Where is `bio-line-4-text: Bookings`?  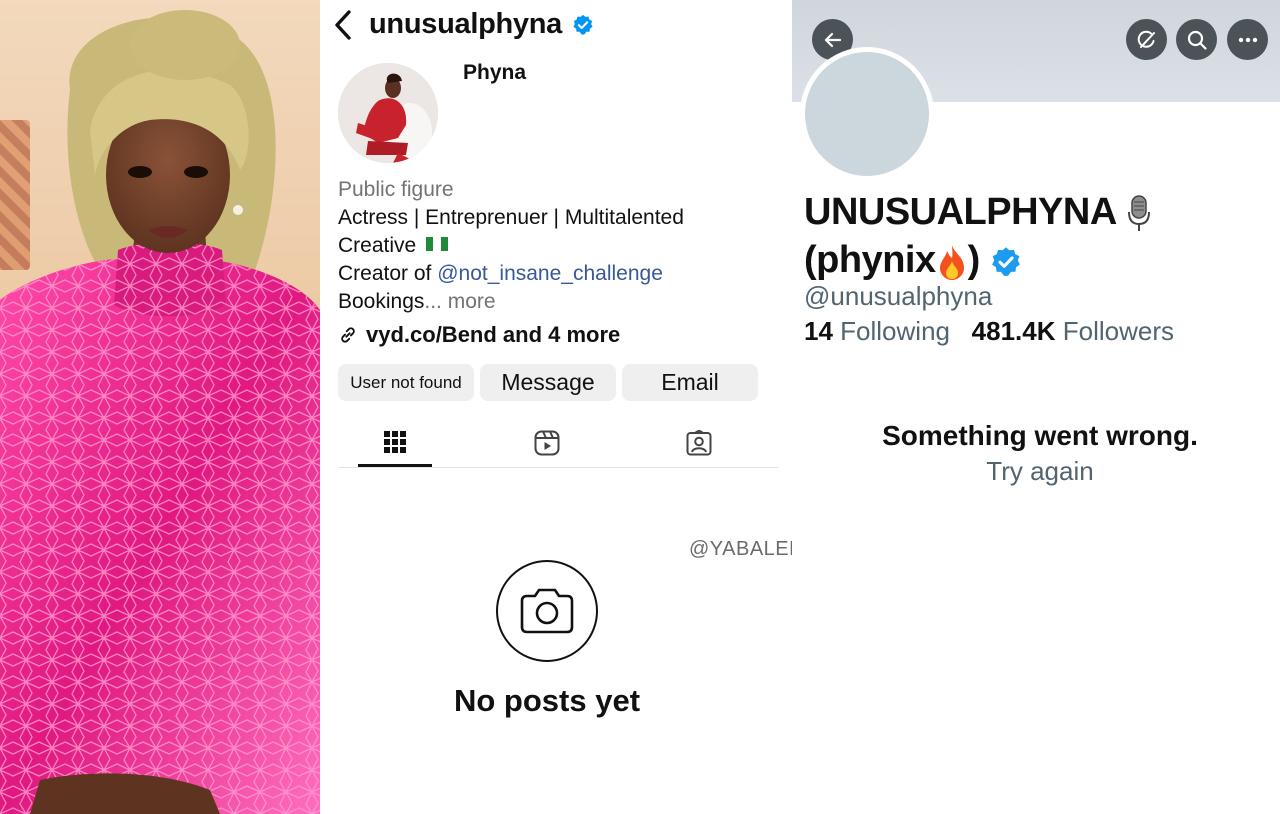 bio-line-4-text: Bookings is located at coordinates (381, 301).